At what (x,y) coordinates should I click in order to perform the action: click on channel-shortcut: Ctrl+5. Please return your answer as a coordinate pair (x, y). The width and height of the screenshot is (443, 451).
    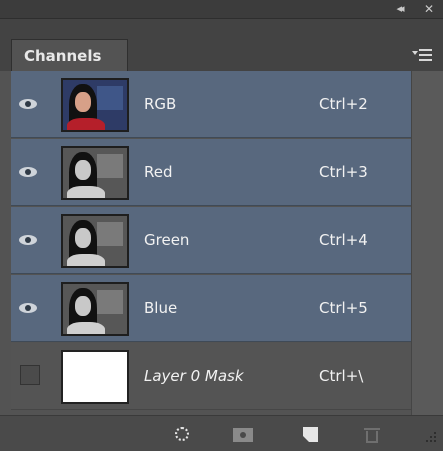
    Looking at the image, I should click on (343, 308).